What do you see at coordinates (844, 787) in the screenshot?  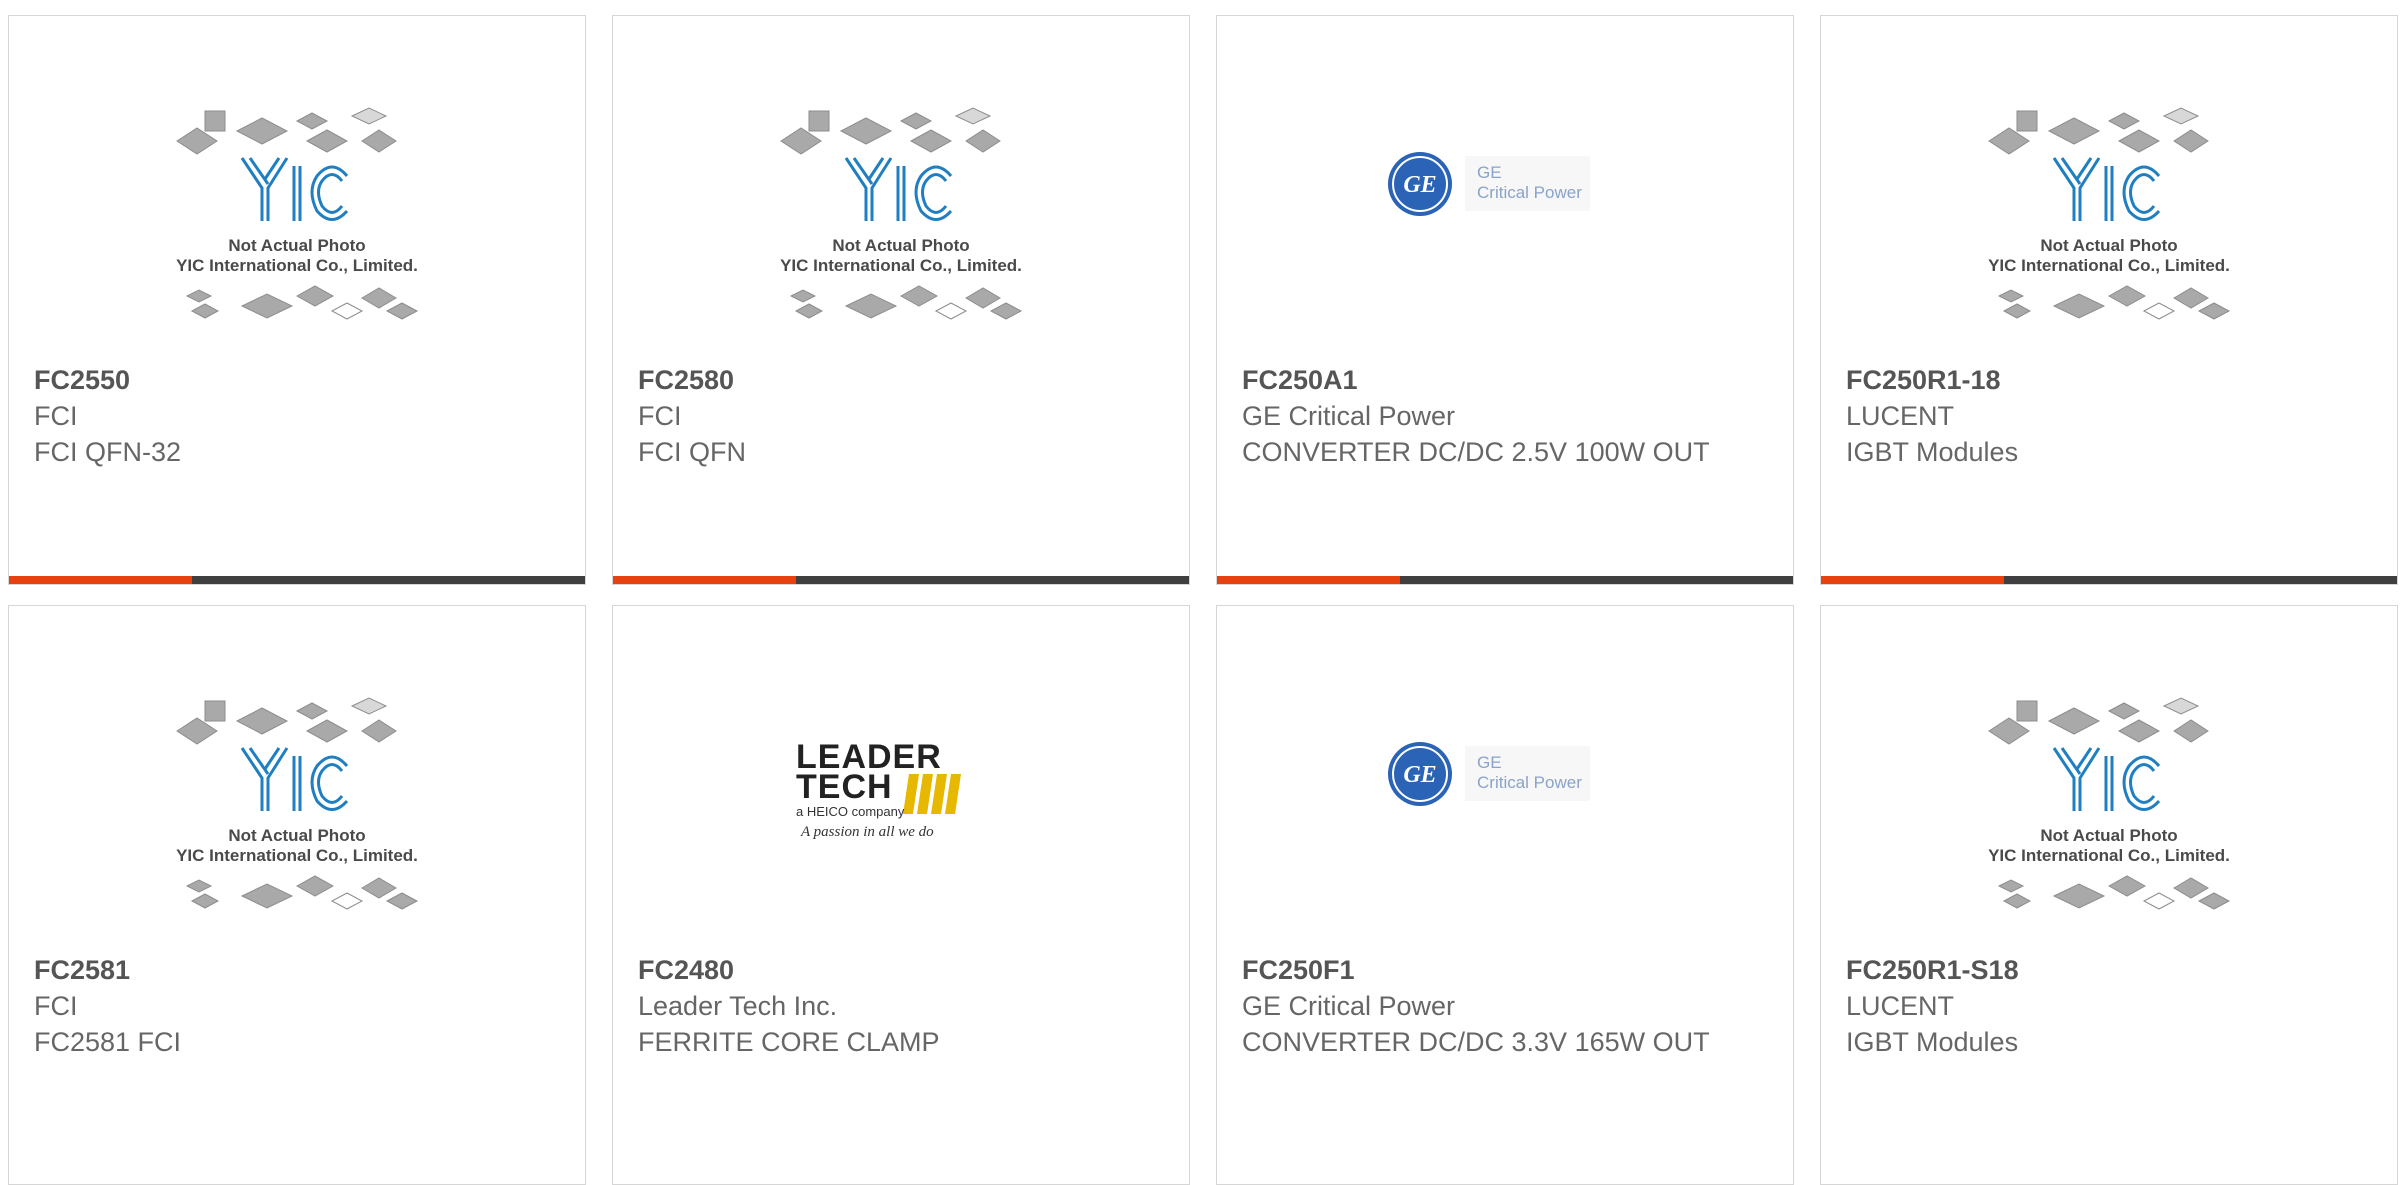 I see `leader-line-2: TECH` at bounding box center [844, 787].